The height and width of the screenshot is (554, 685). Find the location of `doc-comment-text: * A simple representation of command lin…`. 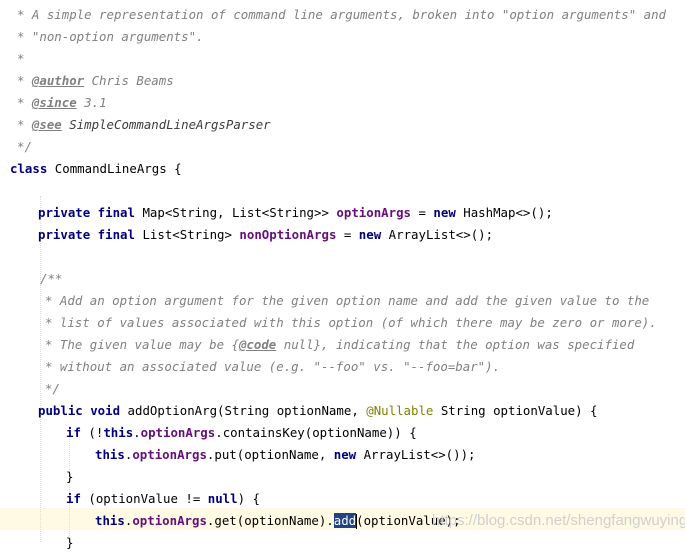

doc-comment-text: * A simple representation of command lin… is located at coordinates (342, 14).